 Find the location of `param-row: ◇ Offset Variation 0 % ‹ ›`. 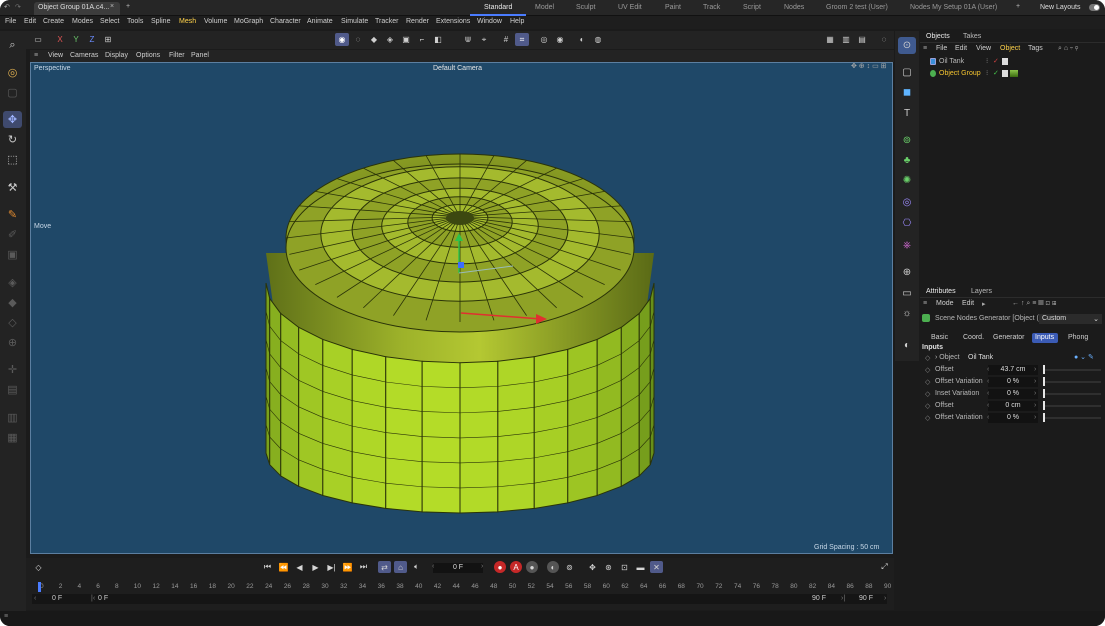

param-row: ◇ Offset Variation 0 % ‹ › is located at coordinates (1012, 382).